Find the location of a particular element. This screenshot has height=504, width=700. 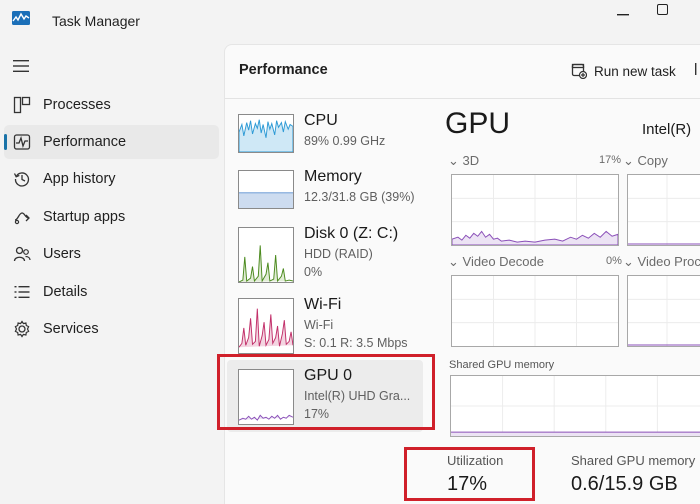

run-new-task-label: Run new task is located at coordinates (635, 71).